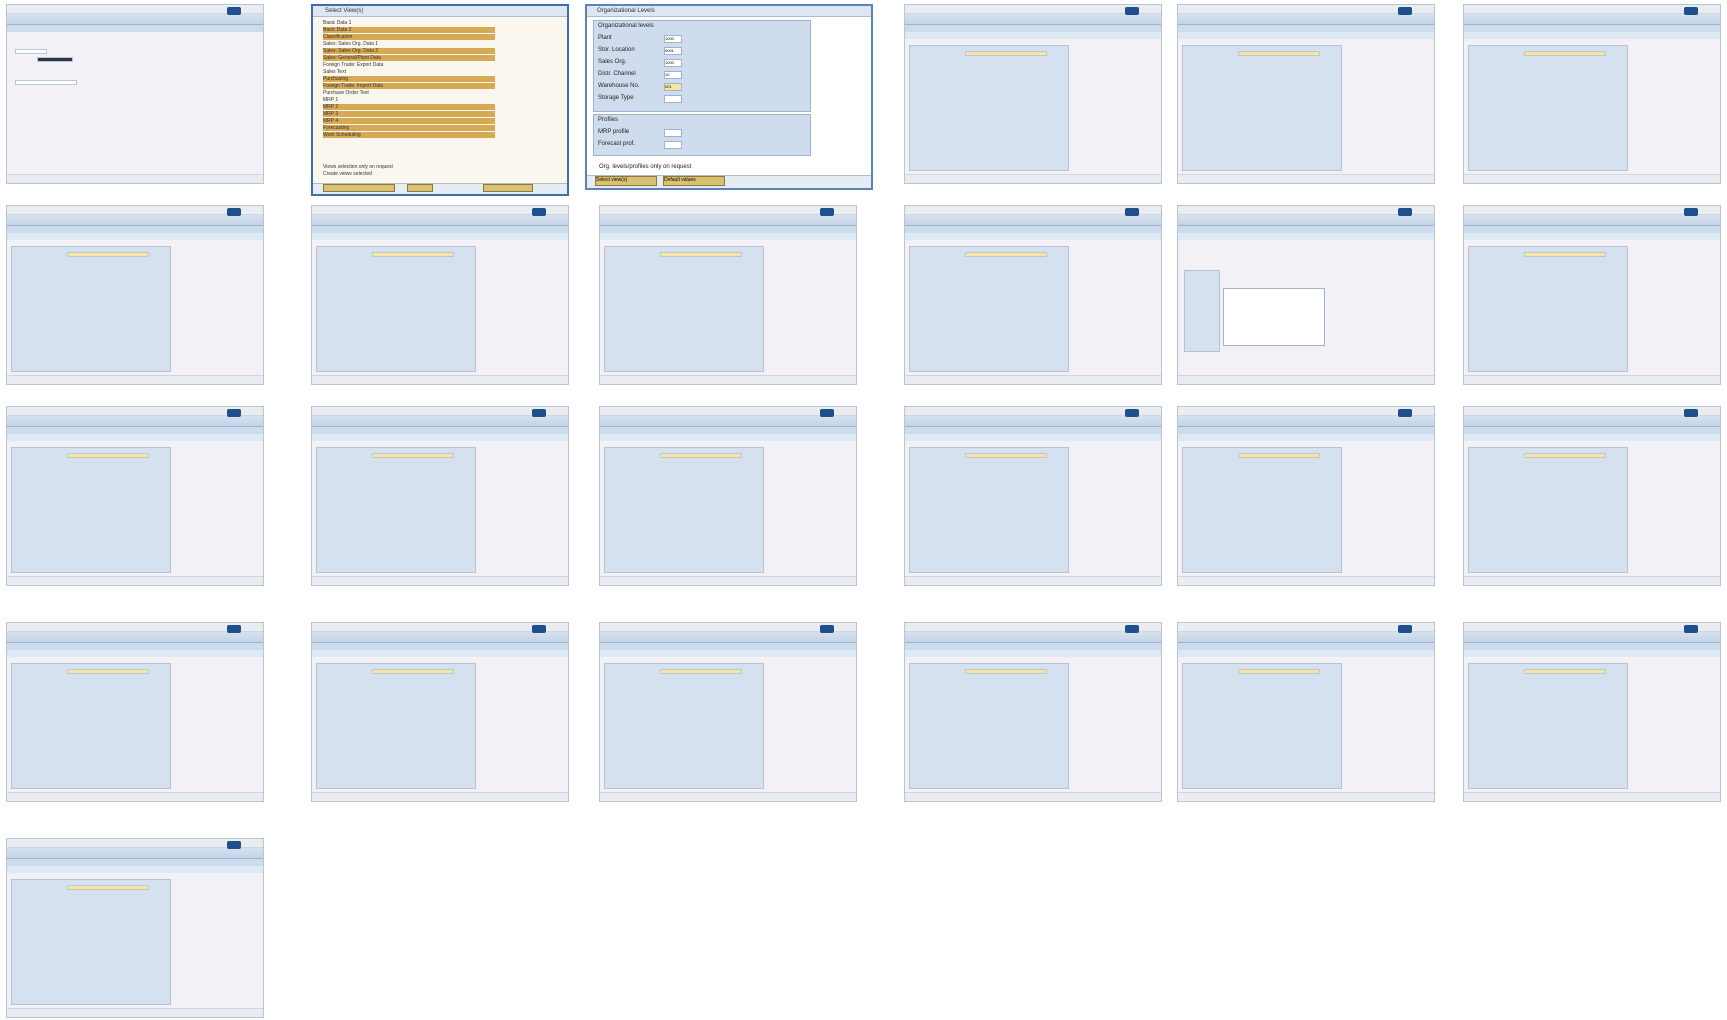 The width and height of the screenshot is (1727, 1020). I want to click on view-item: Sales: Sales Org. Data 2, so click(409, 51).